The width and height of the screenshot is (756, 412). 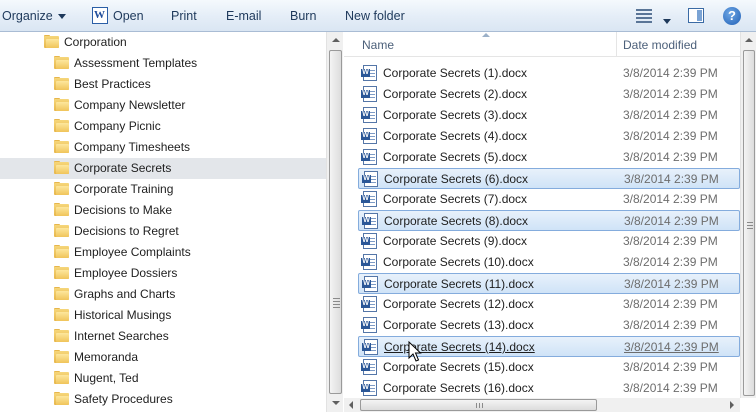 What do you see at coordinates (163, 294) in the screenshot?
I see `nav-folder-item: Graphs and Charts` at bounding box center [163, 294].